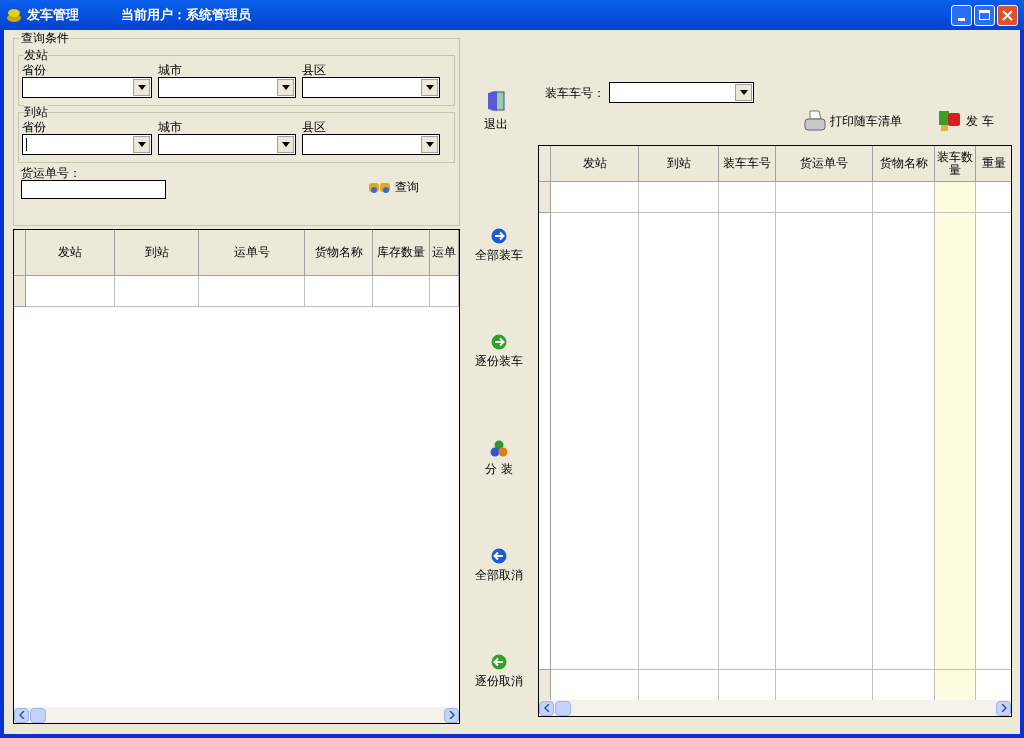  What do you see at coordinates (36, 112) in the screenshot?
I see `groupbox-title: 到站` at bounding box center [36, 112].